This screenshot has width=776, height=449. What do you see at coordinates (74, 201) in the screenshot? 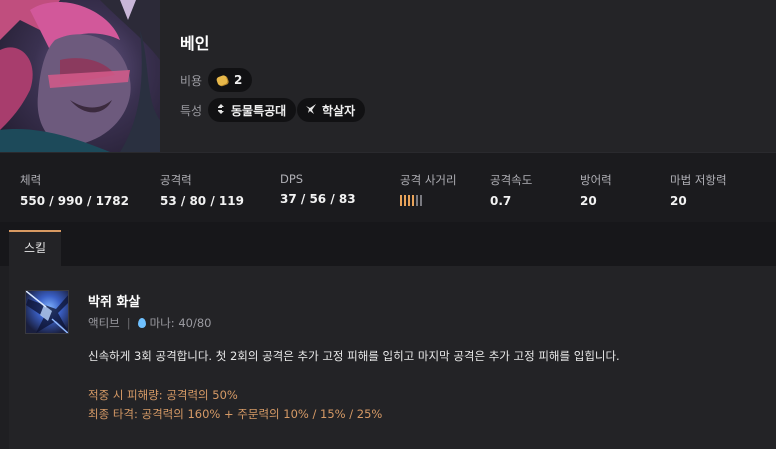
I see `stat-value: 550 / 990 / 1782` at bounding box center [74, 201].